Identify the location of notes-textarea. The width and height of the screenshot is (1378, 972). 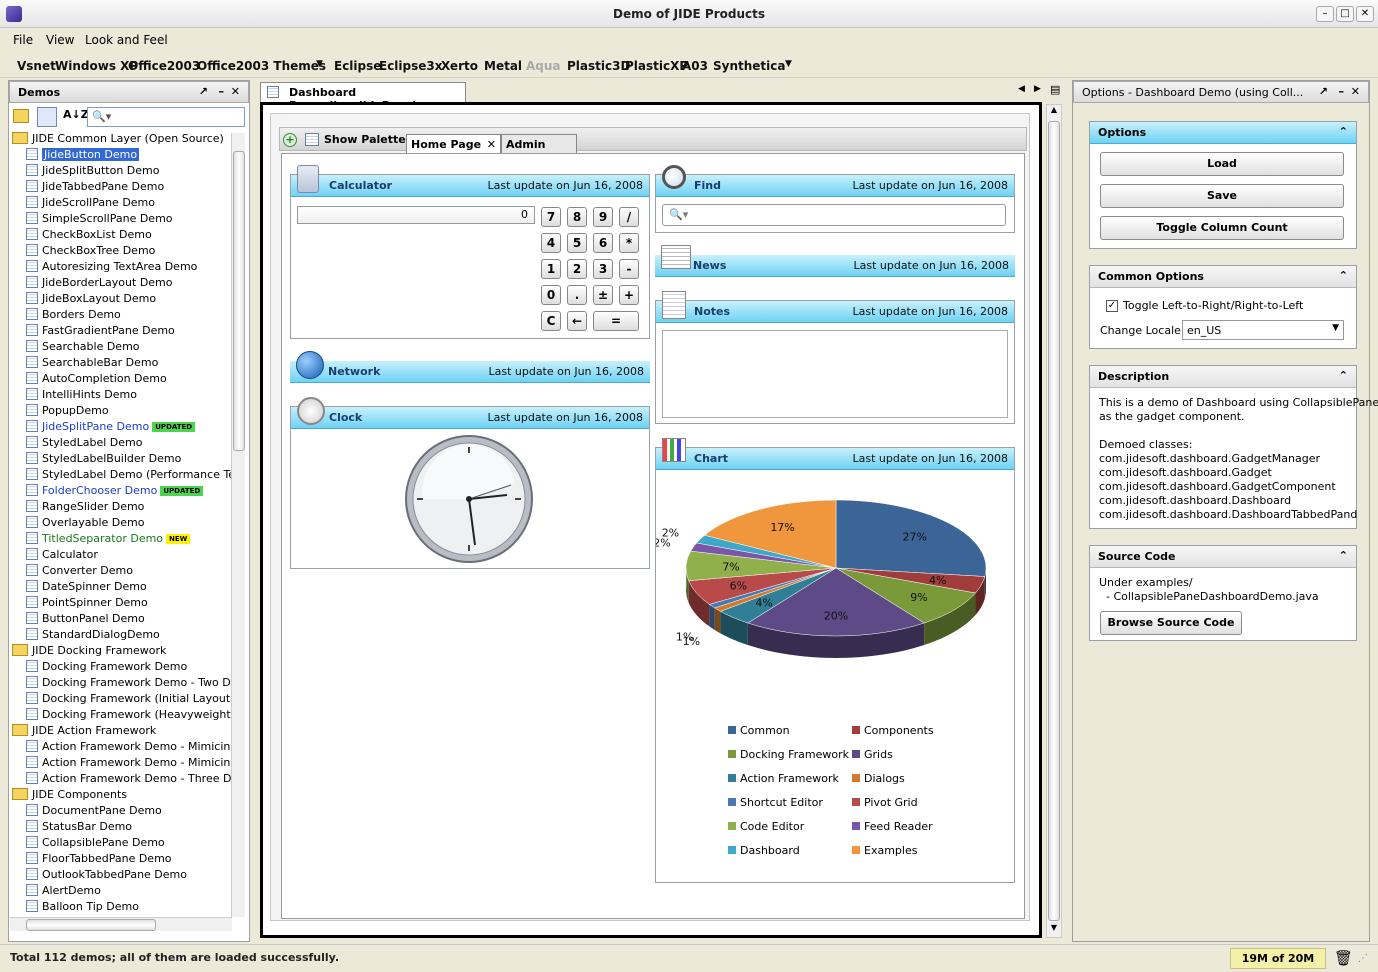
(835, 374).